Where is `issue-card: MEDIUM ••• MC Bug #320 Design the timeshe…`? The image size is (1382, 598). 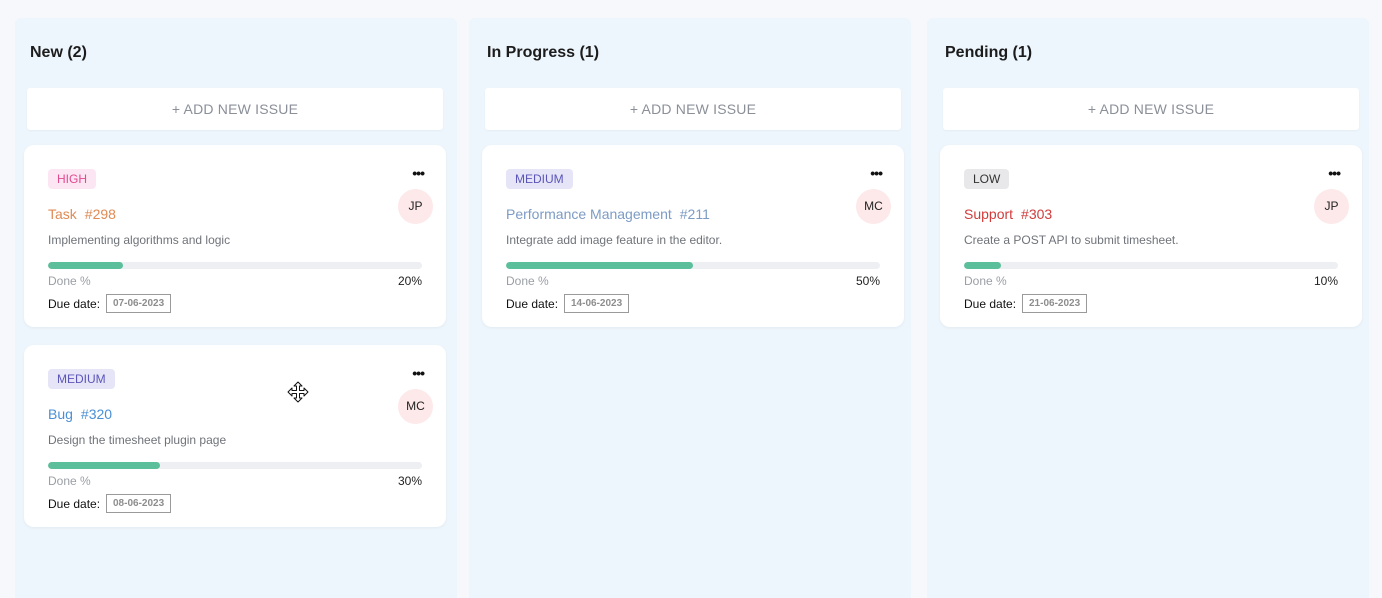
issue-card: MEDIUM ••• MC Bug #320 Design the timeshe… is located at coordinates (235, 436).